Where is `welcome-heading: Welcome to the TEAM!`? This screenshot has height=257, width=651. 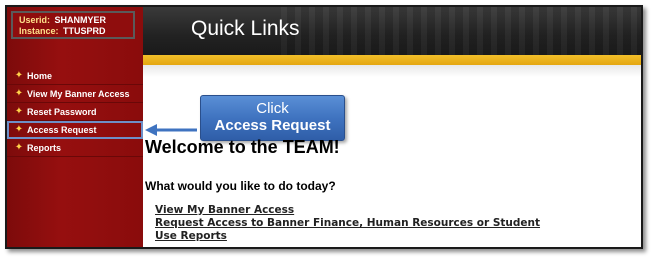
welcome-heading: Welcome to the TEAM! is located at coordinates (242, 147).